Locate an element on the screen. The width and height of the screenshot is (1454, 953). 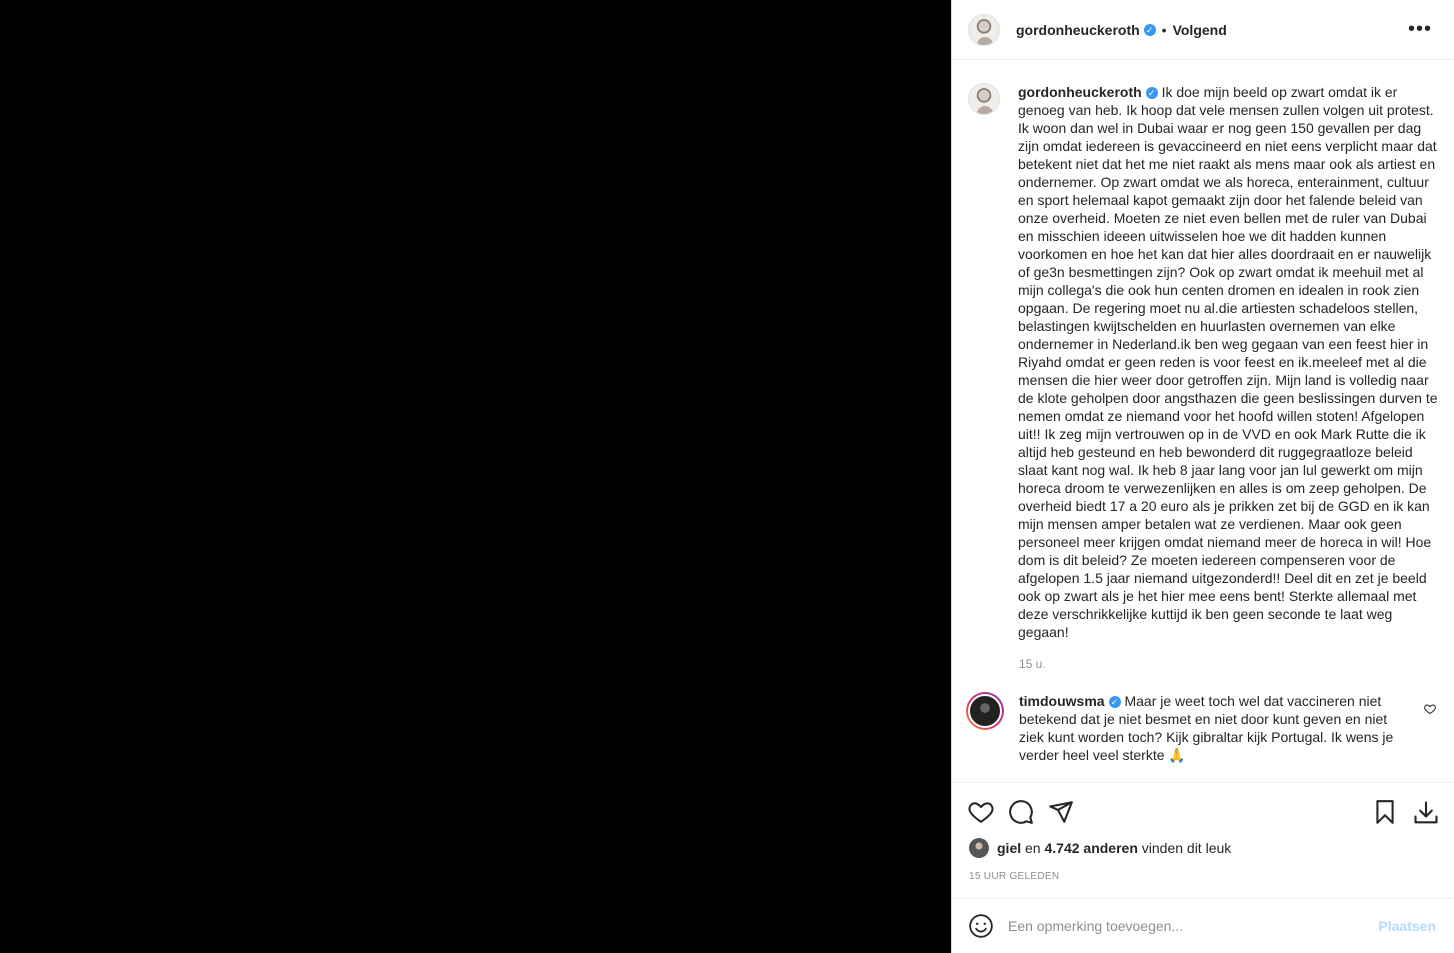
post-header: gordonheuckeroth ✓ • Volgend ••• is located at coordinates (1203, 30).